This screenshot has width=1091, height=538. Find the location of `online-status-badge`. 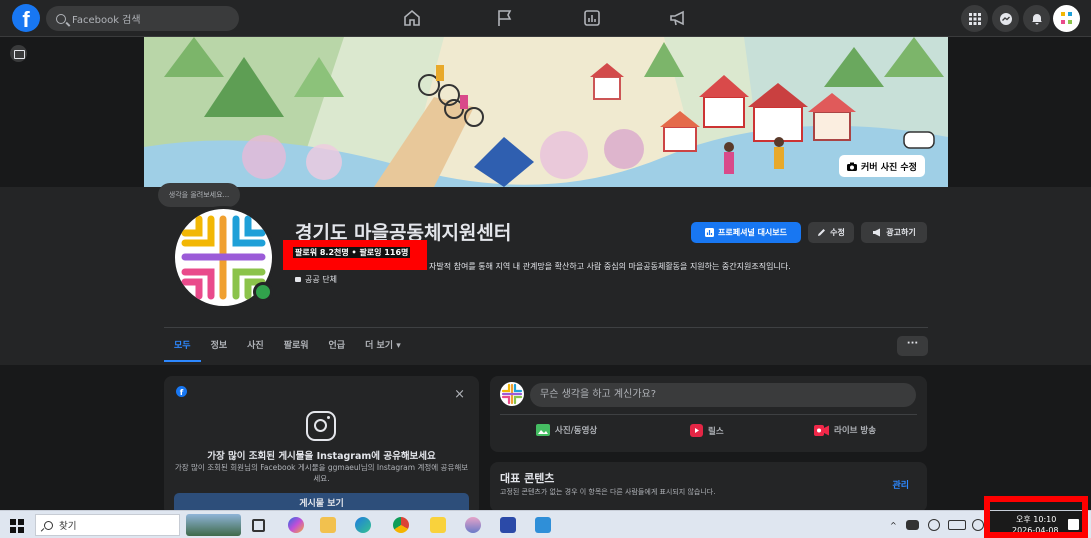

online-status-badge is located at coordinates (263, 292).